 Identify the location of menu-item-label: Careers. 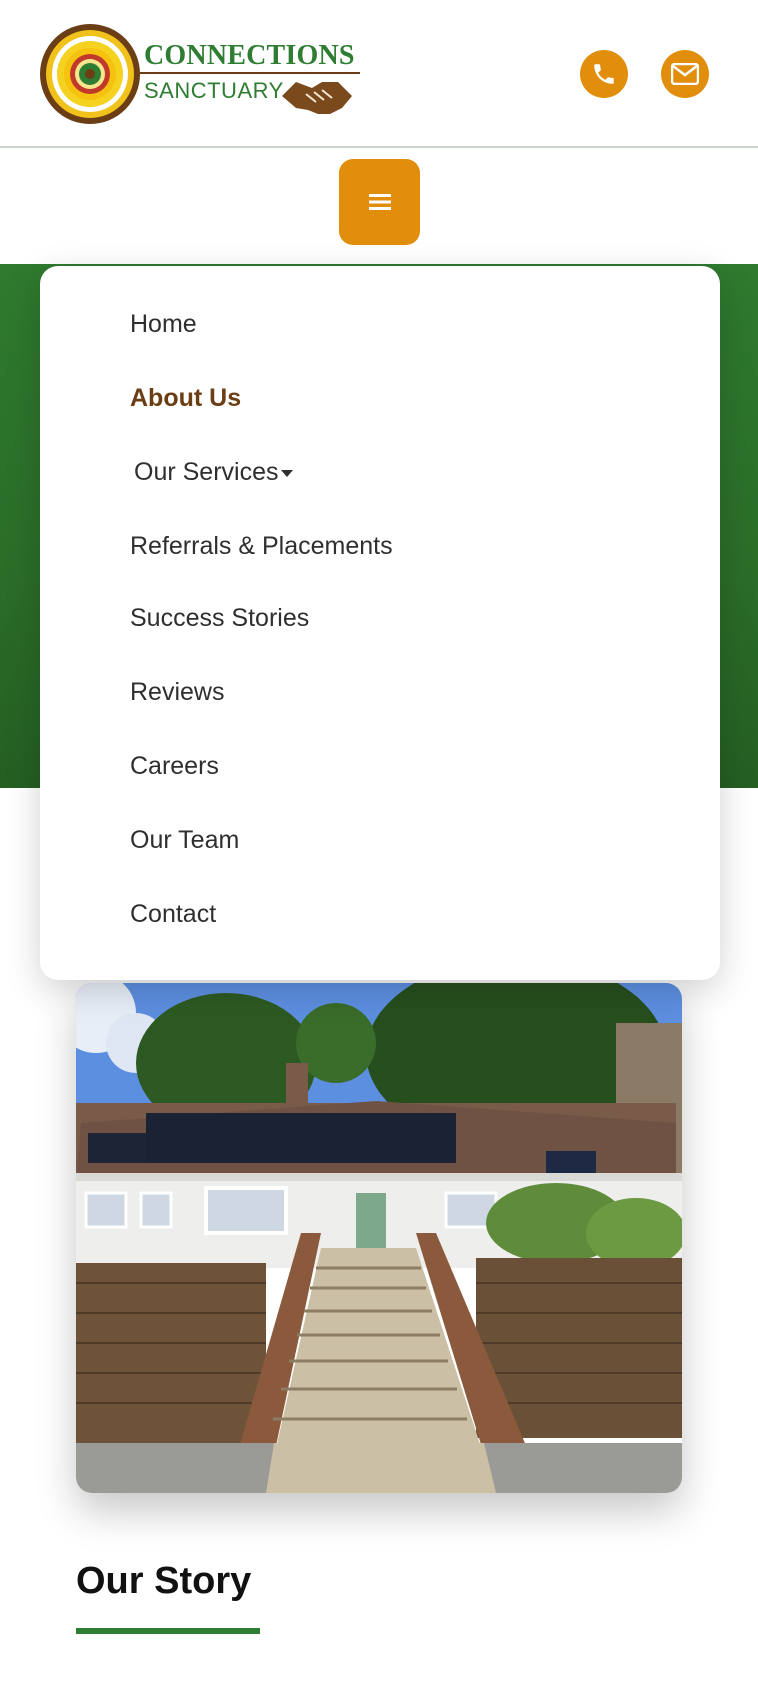
(174, 766).